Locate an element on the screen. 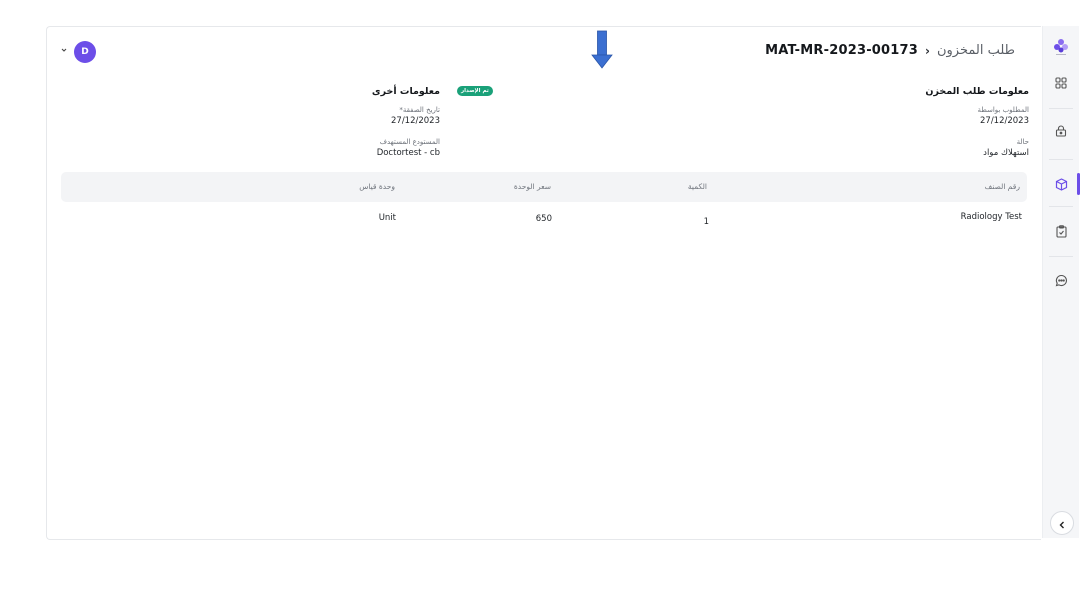 This screenshot has width=1082, height=592. chevron-left-icon is located at coordinates (1062, 523).